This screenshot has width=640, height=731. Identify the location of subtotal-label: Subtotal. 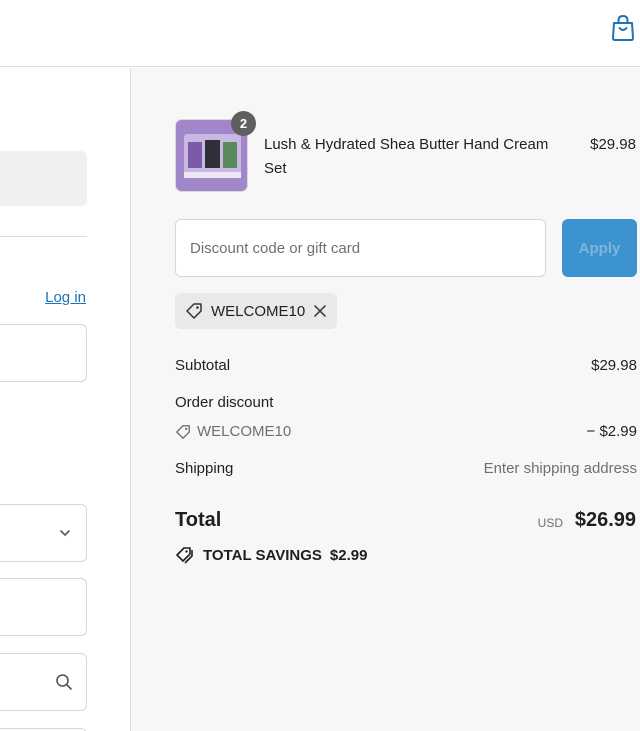
(203, 365).